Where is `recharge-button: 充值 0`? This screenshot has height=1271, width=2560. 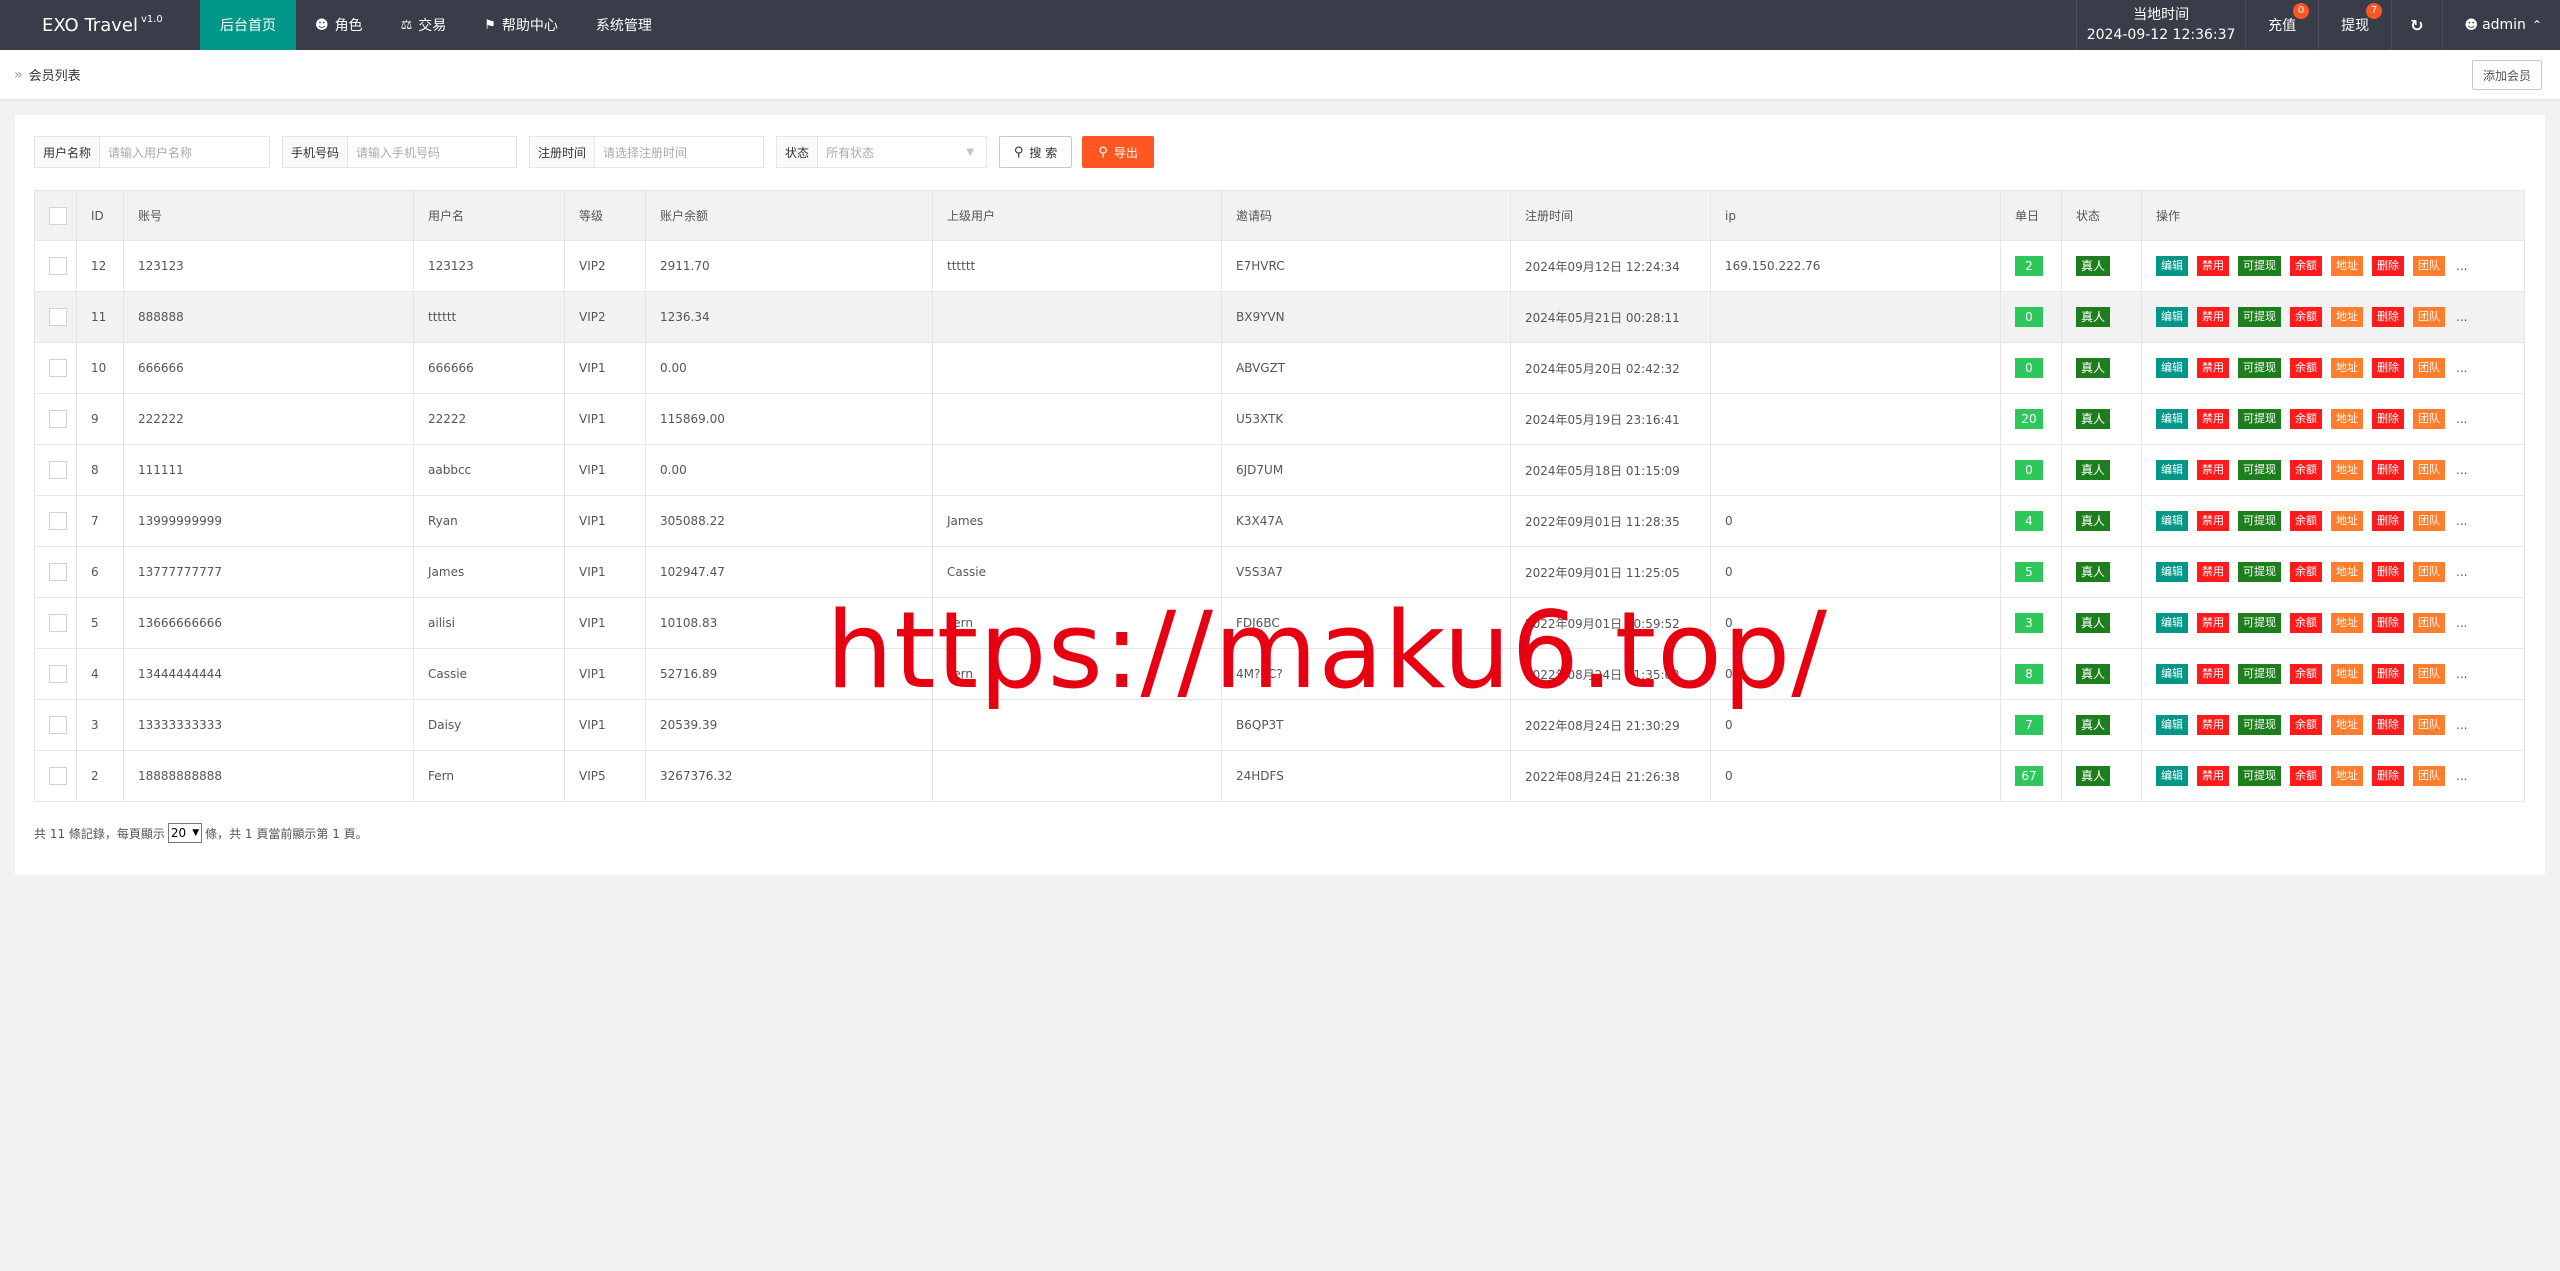
recharge-button: 充值 0 is located at coordinates (2282, 25).